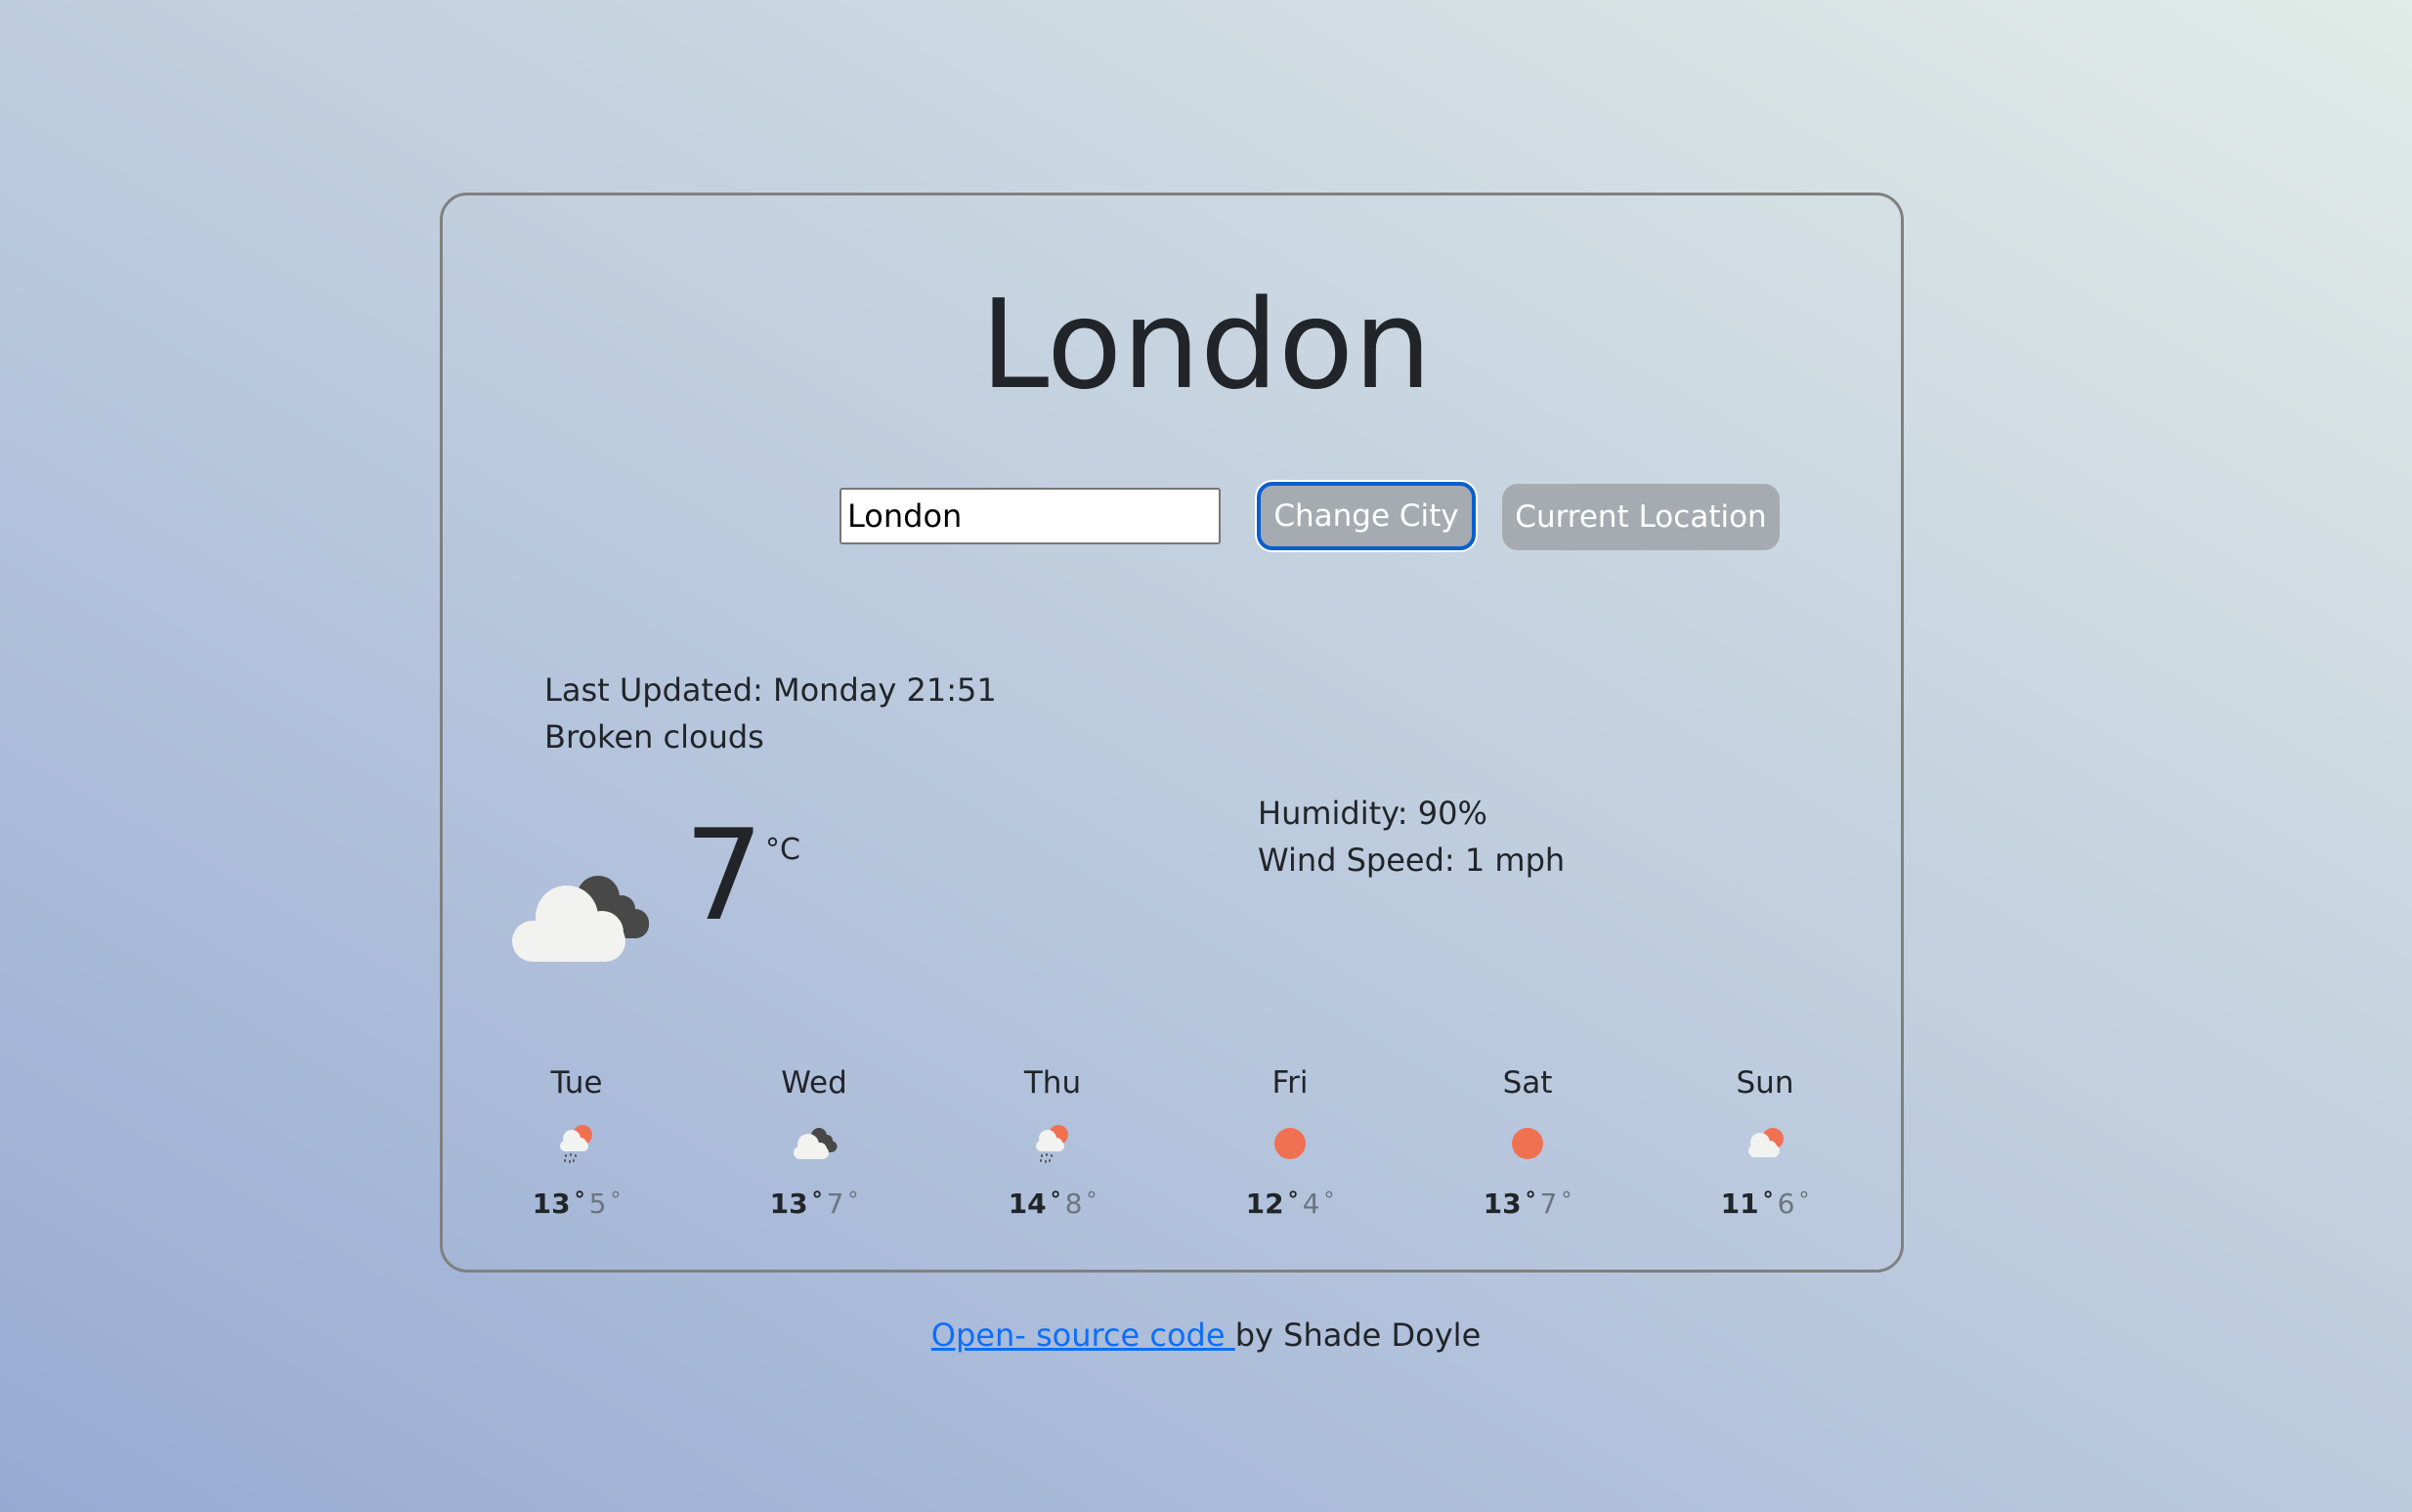  I want to click on last-updated: Last Updated: Monday 21:51, so click(770, 690).